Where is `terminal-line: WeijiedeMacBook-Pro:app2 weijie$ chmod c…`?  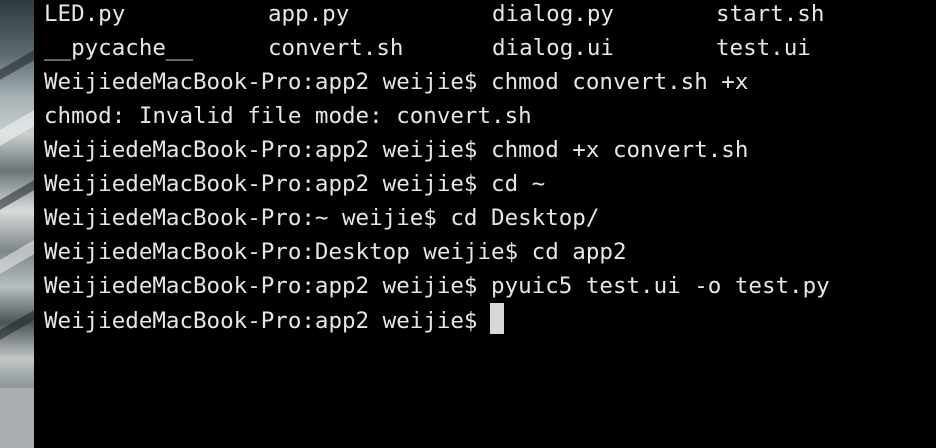
terminal-line: WeijiedeMacBook-Pro:app2 weijie$ chmod c… is located at coordinates (396, 82).